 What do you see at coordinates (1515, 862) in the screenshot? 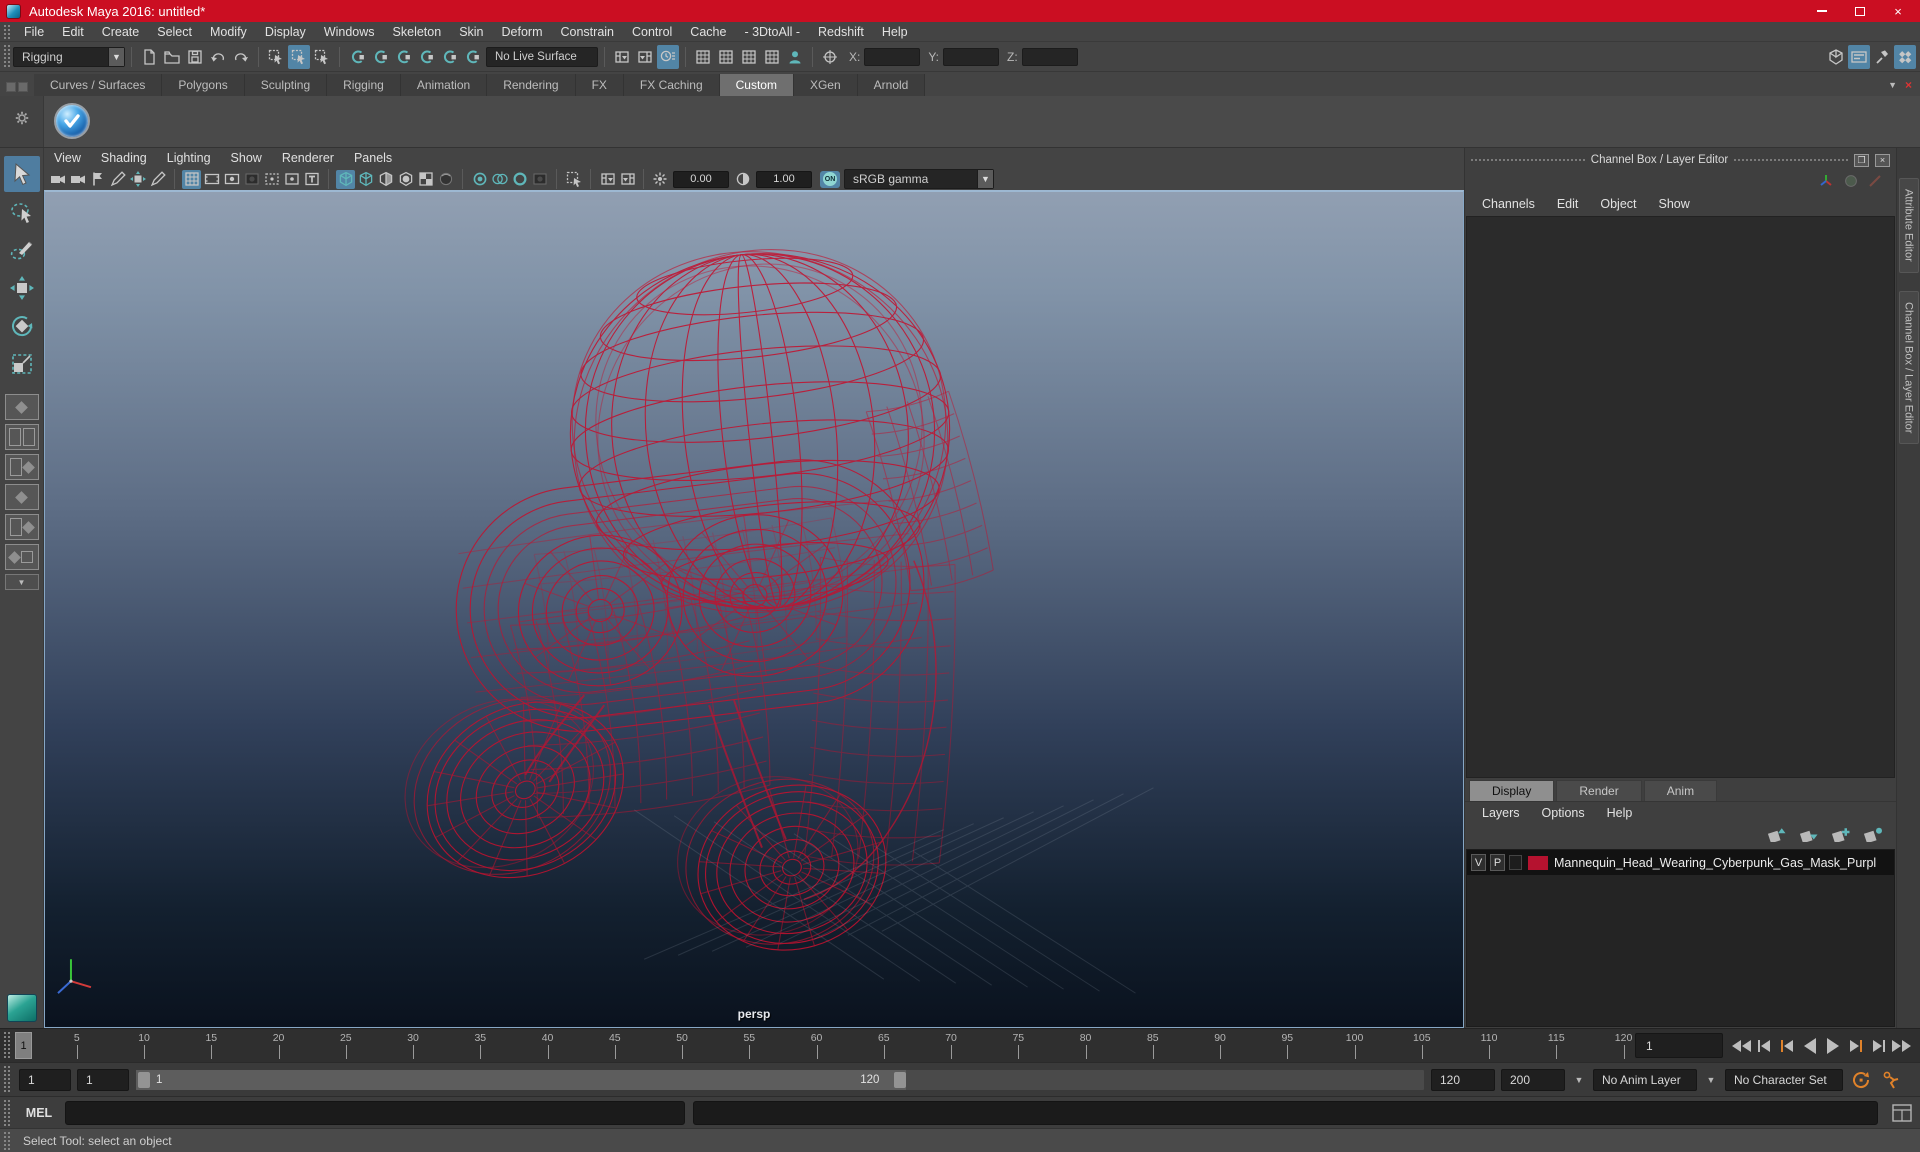
I see `layer-display-type-box` at bounding box center [1515, 862].